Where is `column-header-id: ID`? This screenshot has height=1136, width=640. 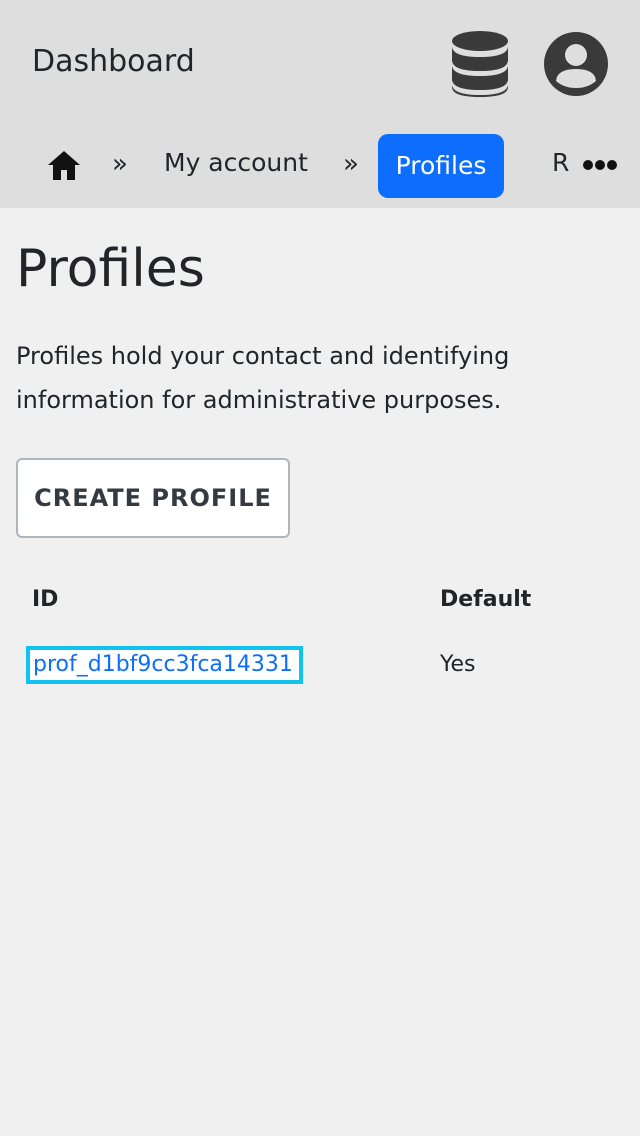 column-header-id: ID is located at coordinates (45, 599).